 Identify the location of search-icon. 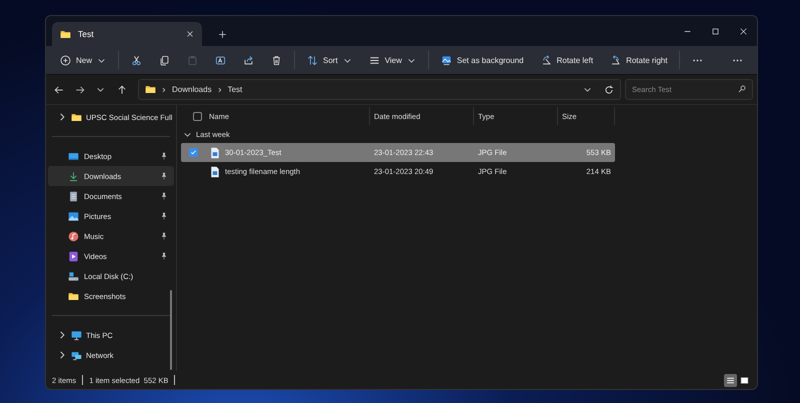
(742, 89).